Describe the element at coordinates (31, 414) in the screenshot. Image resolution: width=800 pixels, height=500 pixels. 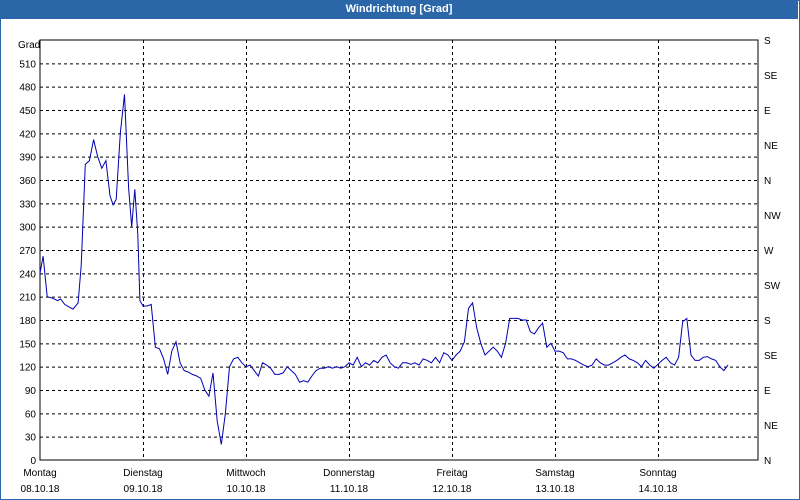
I see `y-tick-label: 60` at that location.